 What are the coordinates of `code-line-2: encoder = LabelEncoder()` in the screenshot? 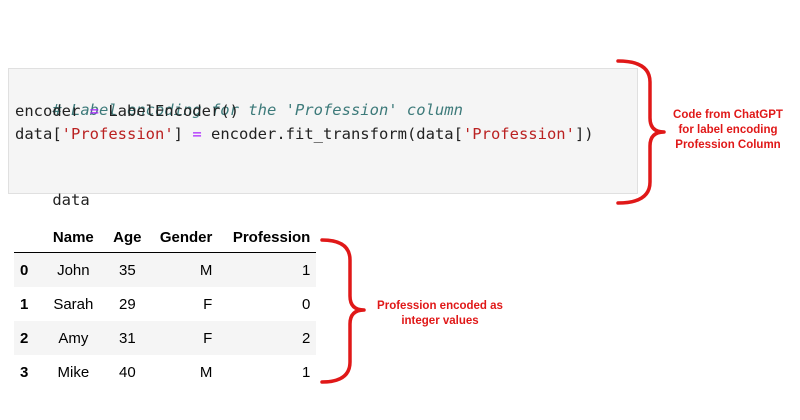 It's located at (127, 111).